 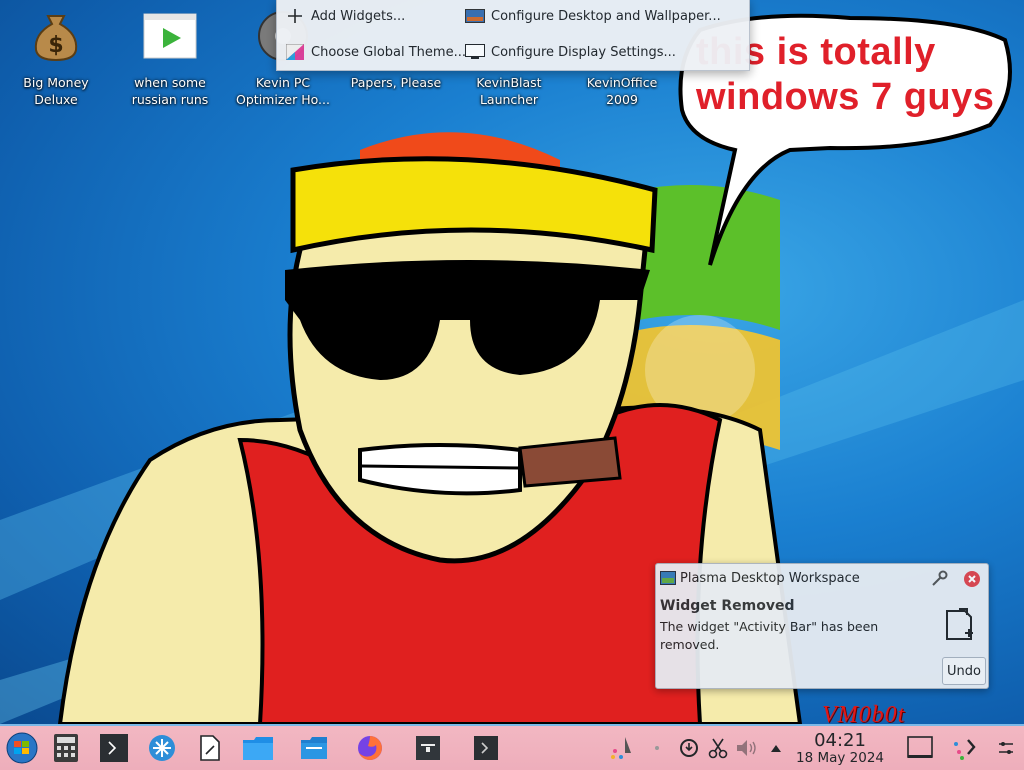 What do you see at coordinates (668, 578) in the screenshot?
I see `plasma-app-icon` at bounding box center [668, 578].